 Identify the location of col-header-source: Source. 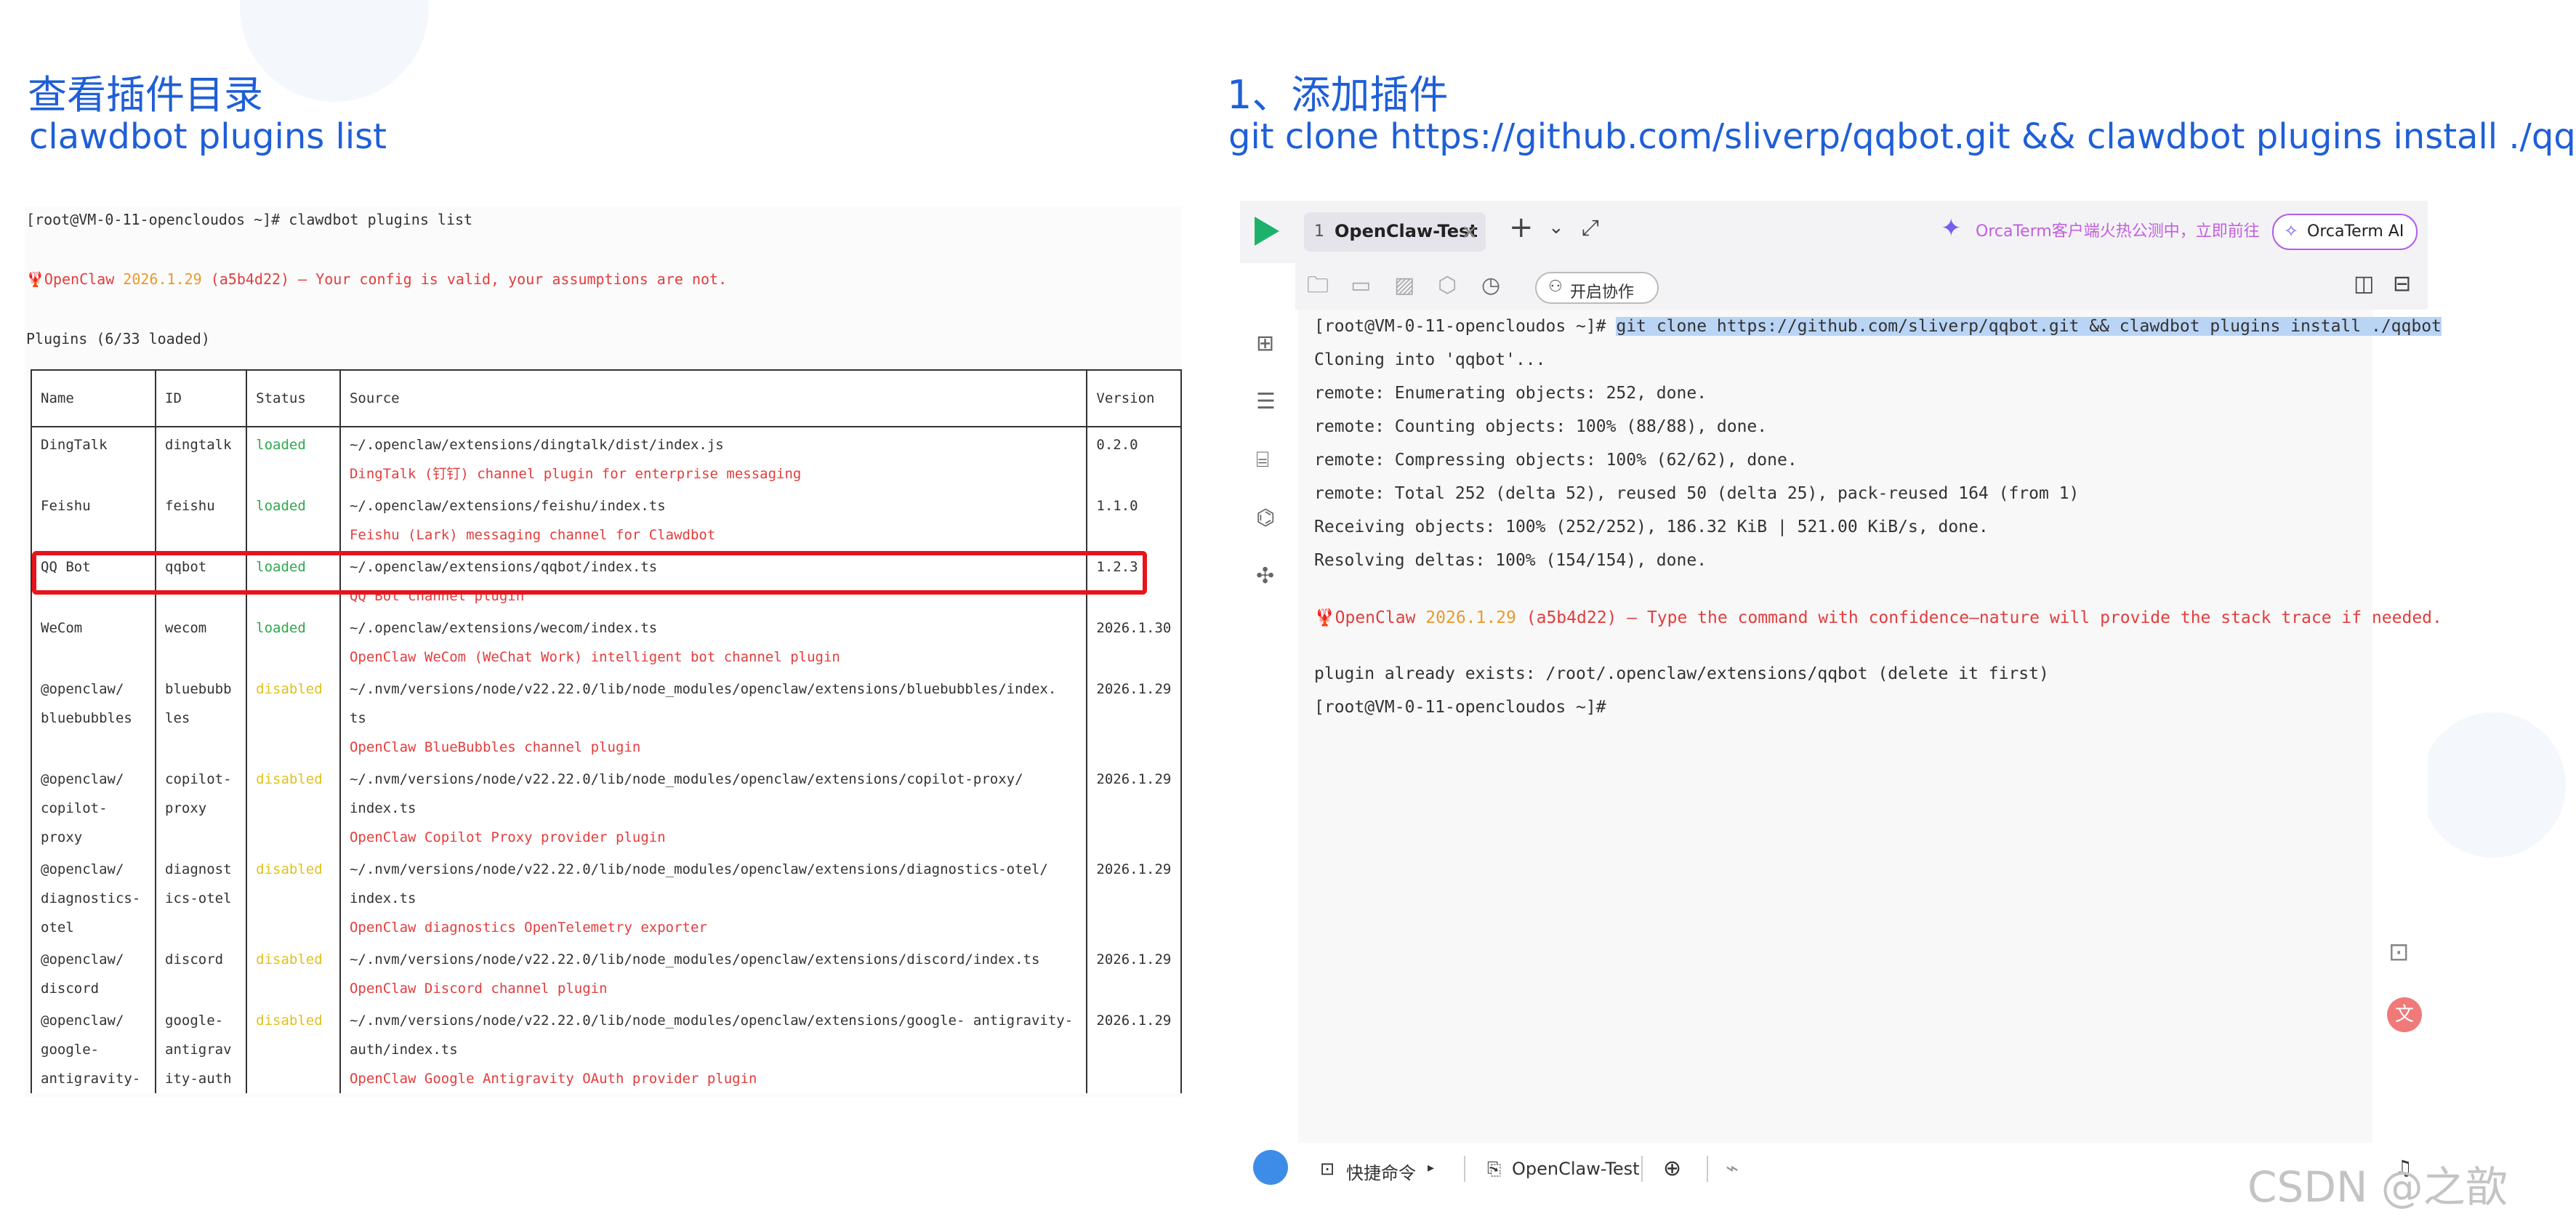
(713, 398).